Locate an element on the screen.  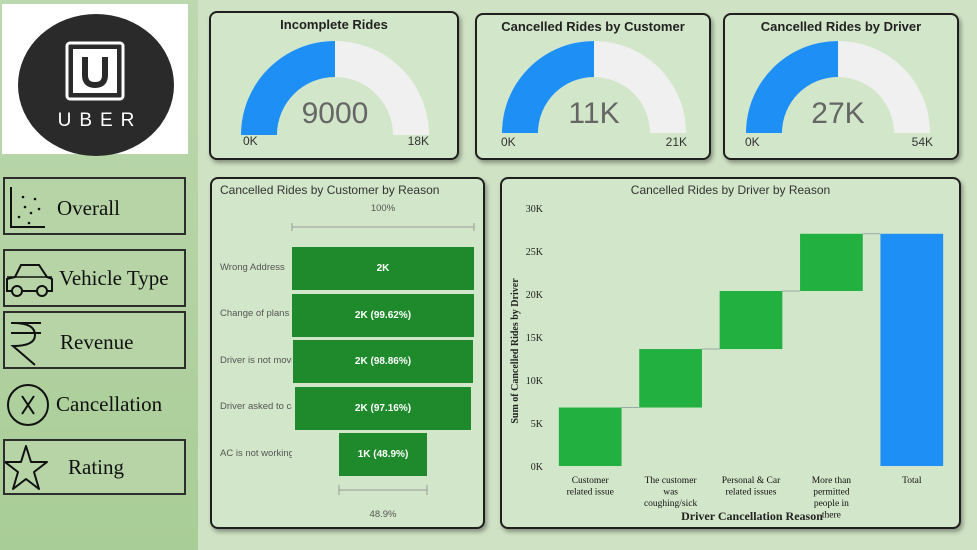
nav-revenue: Revenue is located at coordinates (94, 340).